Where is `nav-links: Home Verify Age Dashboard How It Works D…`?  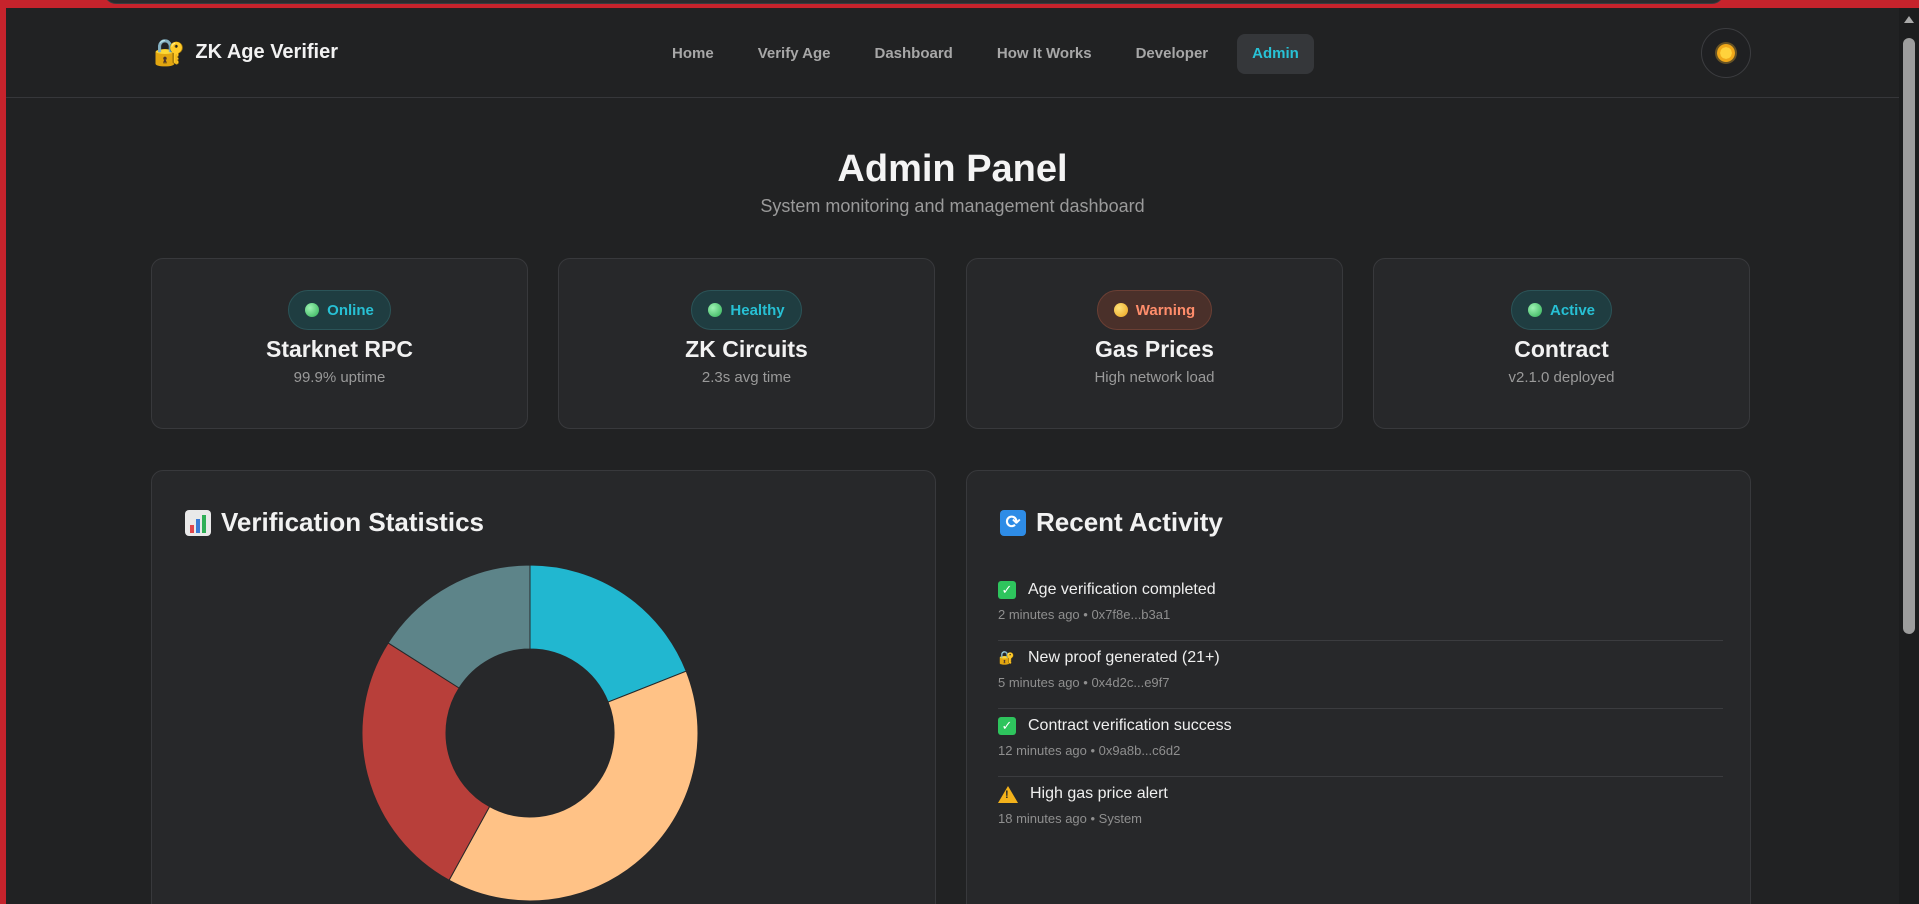 nav-links: Home Verify Age Dashboard How It Works D… is located at coordinates (985, 54).